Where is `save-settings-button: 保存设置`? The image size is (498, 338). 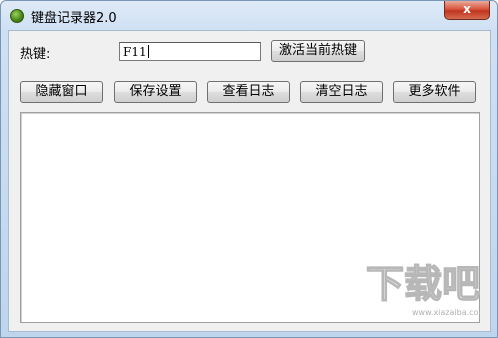 save-settings-button: 保存设置 is located at coordinates (155, 92).